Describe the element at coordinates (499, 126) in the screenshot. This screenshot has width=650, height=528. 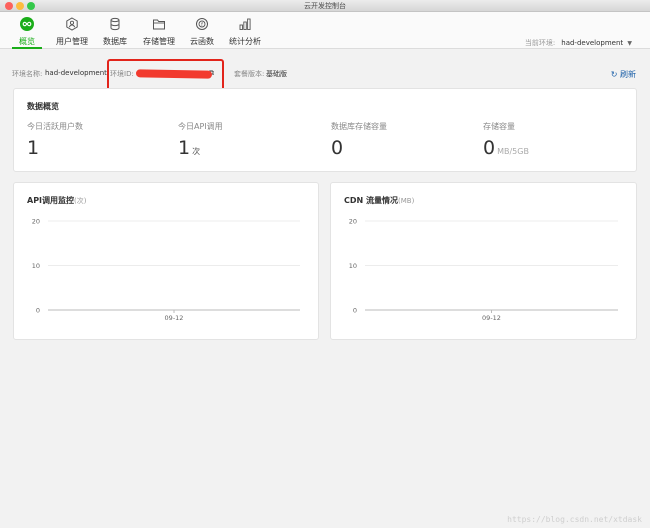
I see `stat-label: 存储容量` at that location.